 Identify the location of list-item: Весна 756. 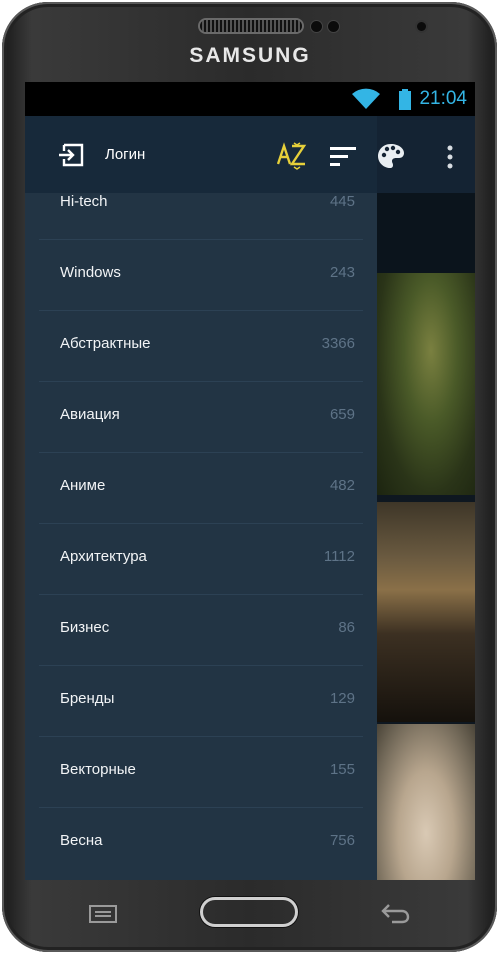
(201, 843).